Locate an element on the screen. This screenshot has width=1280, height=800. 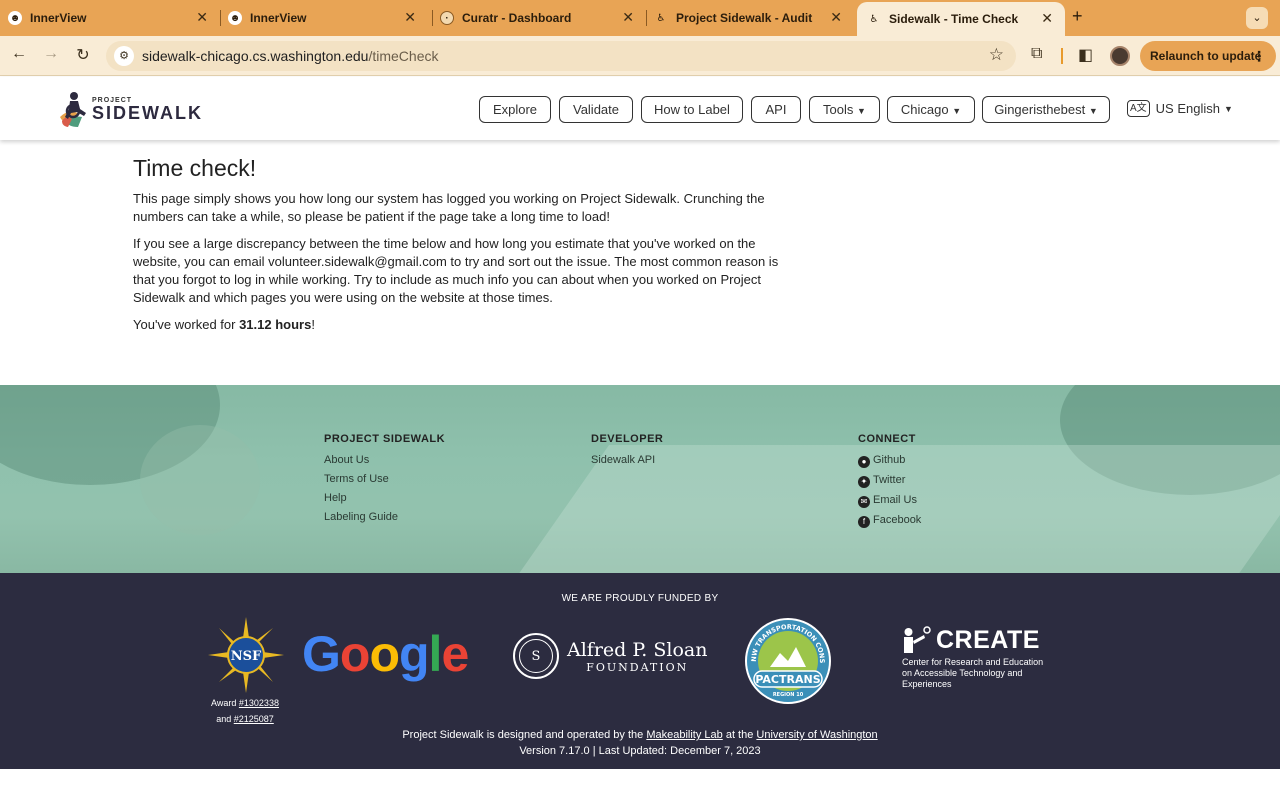
back-arrow-icon: ← is located at coordinates (19, 54).